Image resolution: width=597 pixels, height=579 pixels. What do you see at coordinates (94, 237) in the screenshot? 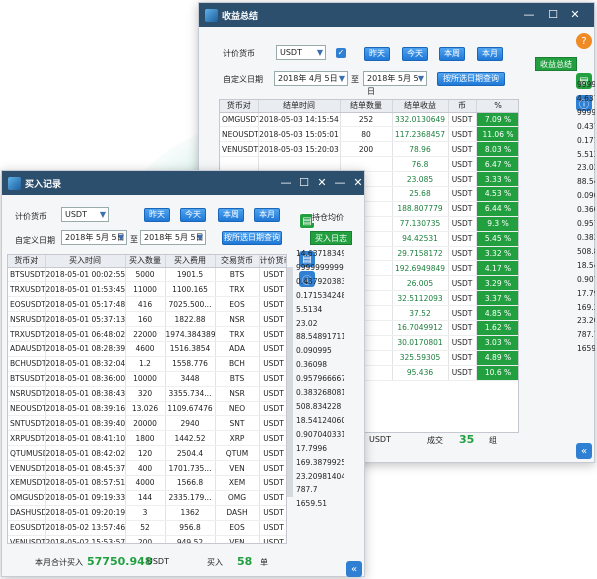
I see `date-from-select: 2018年 5月 5日 ▼` at bounding box center [94, 237].